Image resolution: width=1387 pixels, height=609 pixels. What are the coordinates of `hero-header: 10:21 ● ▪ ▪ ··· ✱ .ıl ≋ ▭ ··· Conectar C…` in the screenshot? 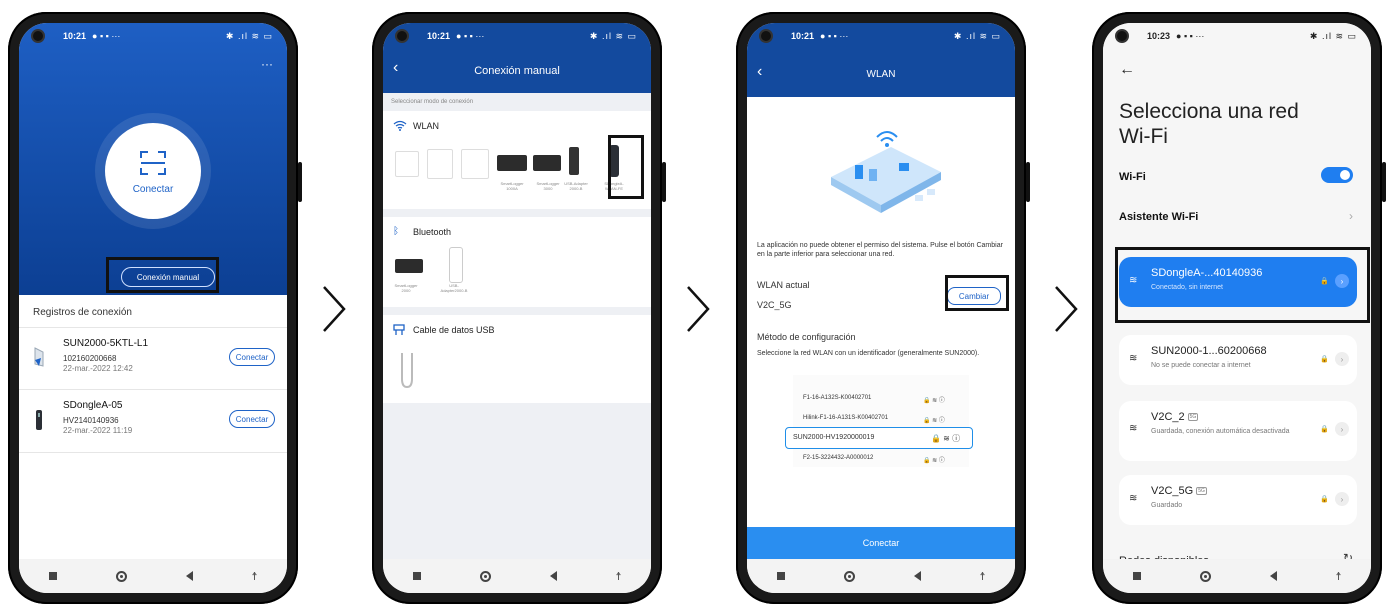 It's located at (153, 159).